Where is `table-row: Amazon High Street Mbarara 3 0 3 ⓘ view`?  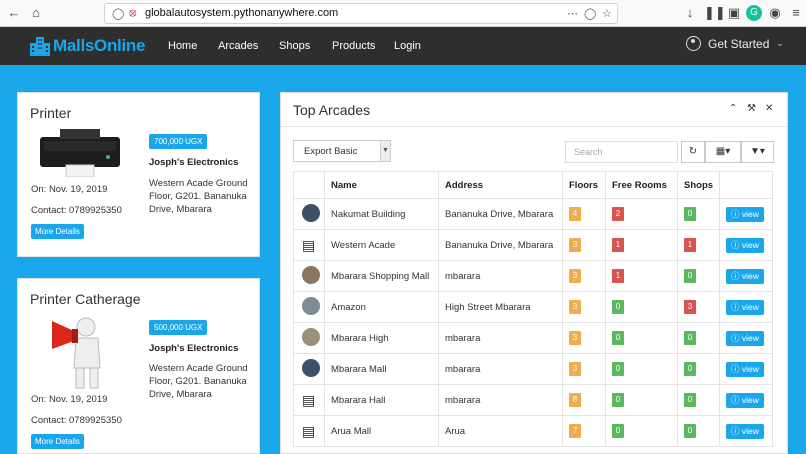
table-row: Amazon High Street Mbarara 3 0 3 ⓘ view is located at coordinates (533, 307).